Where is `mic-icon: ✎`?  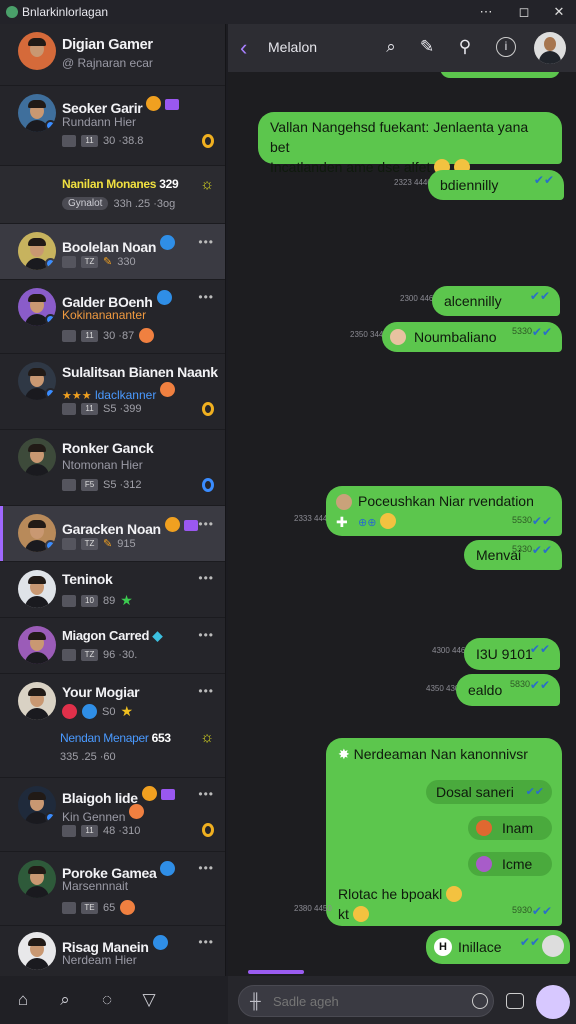
mic-icon: ✎ is located at coordinates (427, 47).